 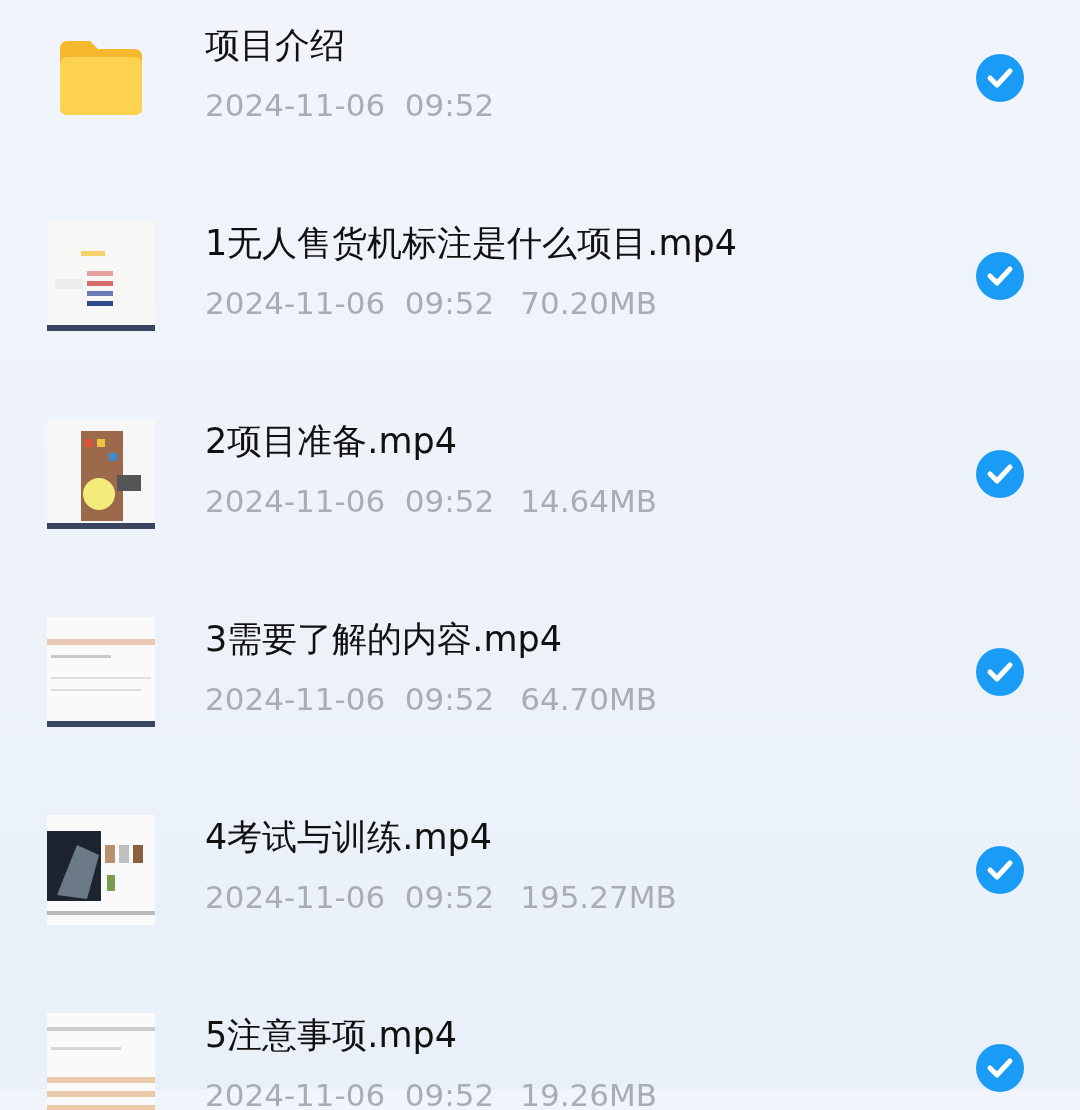 What do you see at coordinates (275, 45) in the screenshot?
I see `file-name: 项目介绍` at bounding box center [275, 45].